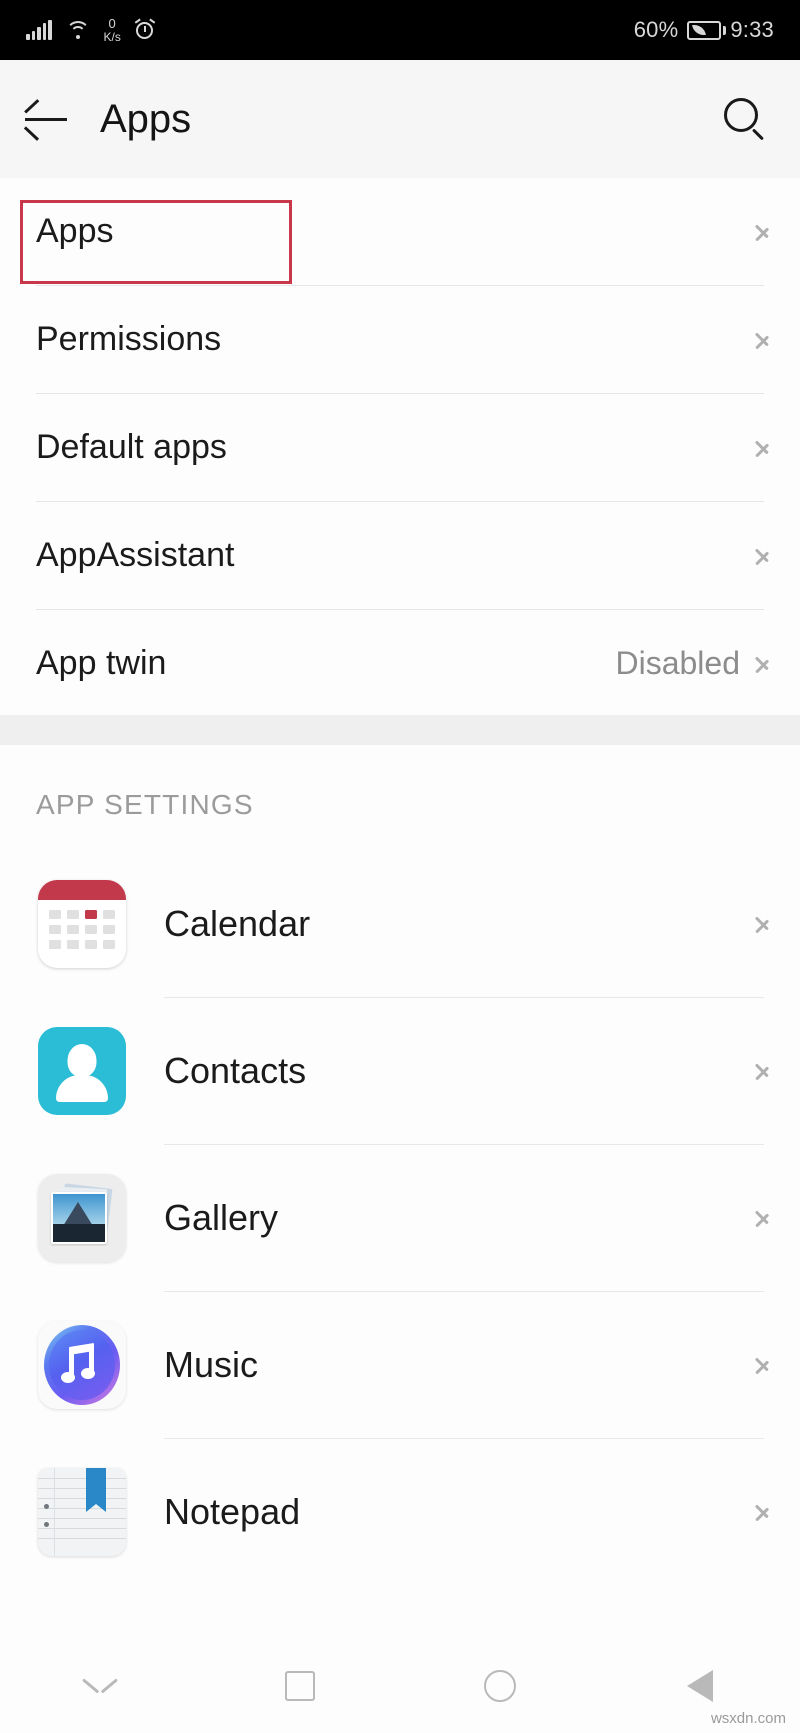  What do you see at coordinates (75, 231) in the screenshot?
I see `settings-row-label: Apps` at bounding box center [75, 231].